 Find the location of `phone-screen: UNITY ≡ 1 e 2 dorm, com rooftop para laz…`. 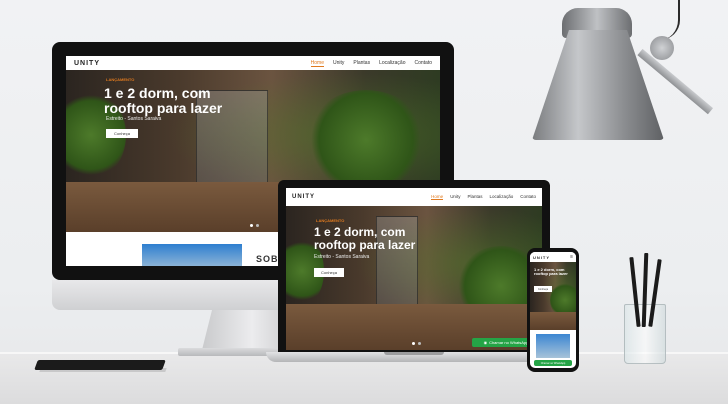

phone-screen: UNITY ≡ 1 e 2 dorm, com rooftop para laz… is located at coordinates (553, 310).